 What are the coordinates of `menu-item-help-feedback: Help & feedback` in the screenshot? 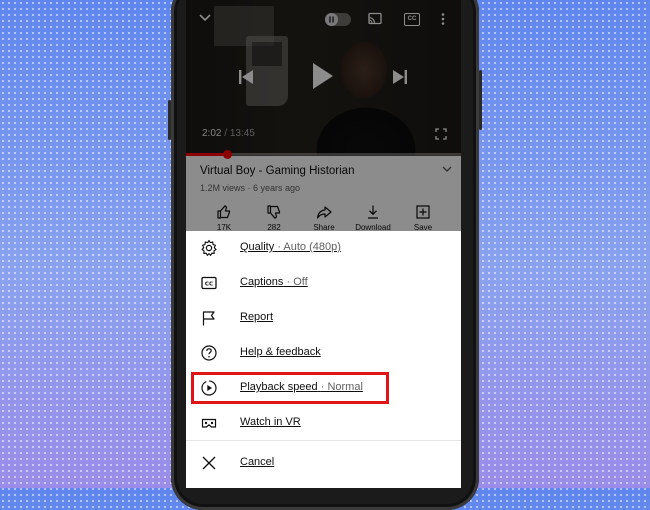 It's located at (323, 353).